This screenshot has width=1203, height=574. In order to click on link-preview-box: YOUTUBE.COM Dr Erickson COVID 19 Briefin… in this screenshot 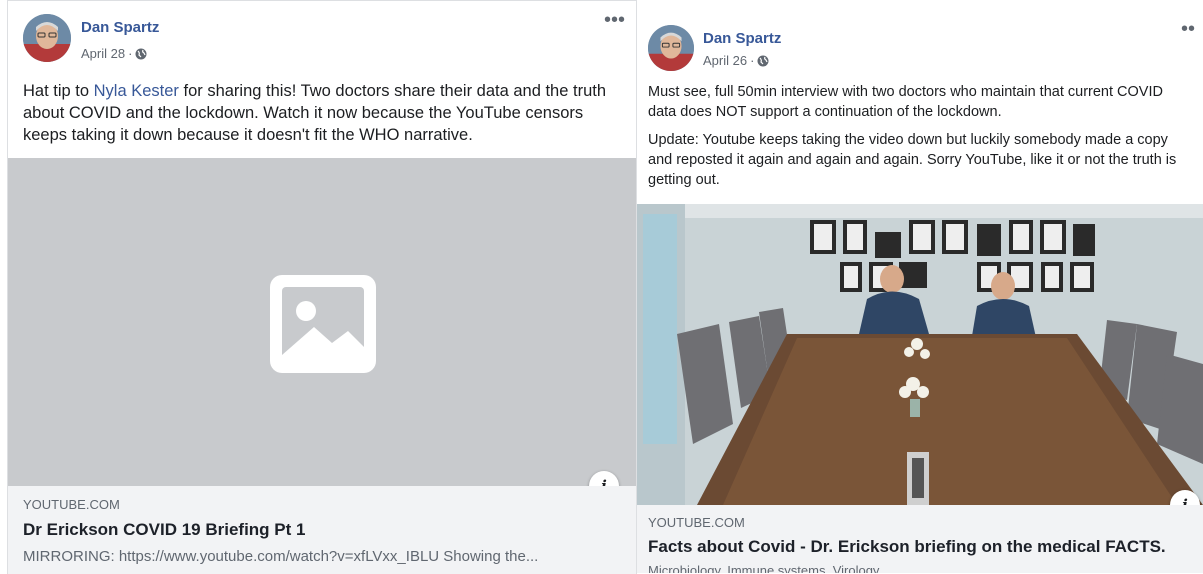, I will do `click(322, 530)`.